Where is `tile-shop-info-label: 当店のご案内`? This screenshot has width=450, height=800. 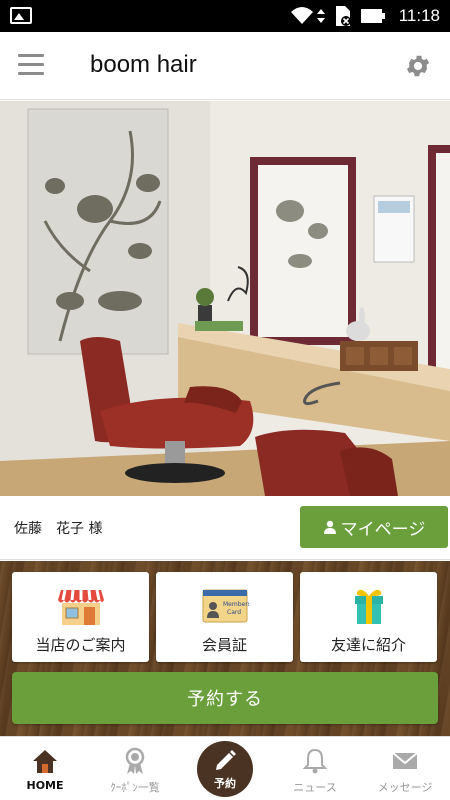 tile-shop-info-label: 当店のご案内 is located at coordinates (80, 645).